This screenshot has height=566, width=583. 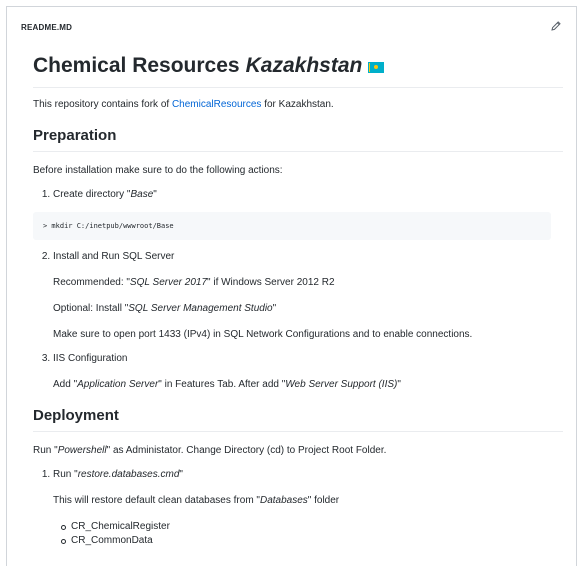 I want to click on code-block: > mkdir C:/inetpub/wwwroot/Base, so click(x=292, y=226).